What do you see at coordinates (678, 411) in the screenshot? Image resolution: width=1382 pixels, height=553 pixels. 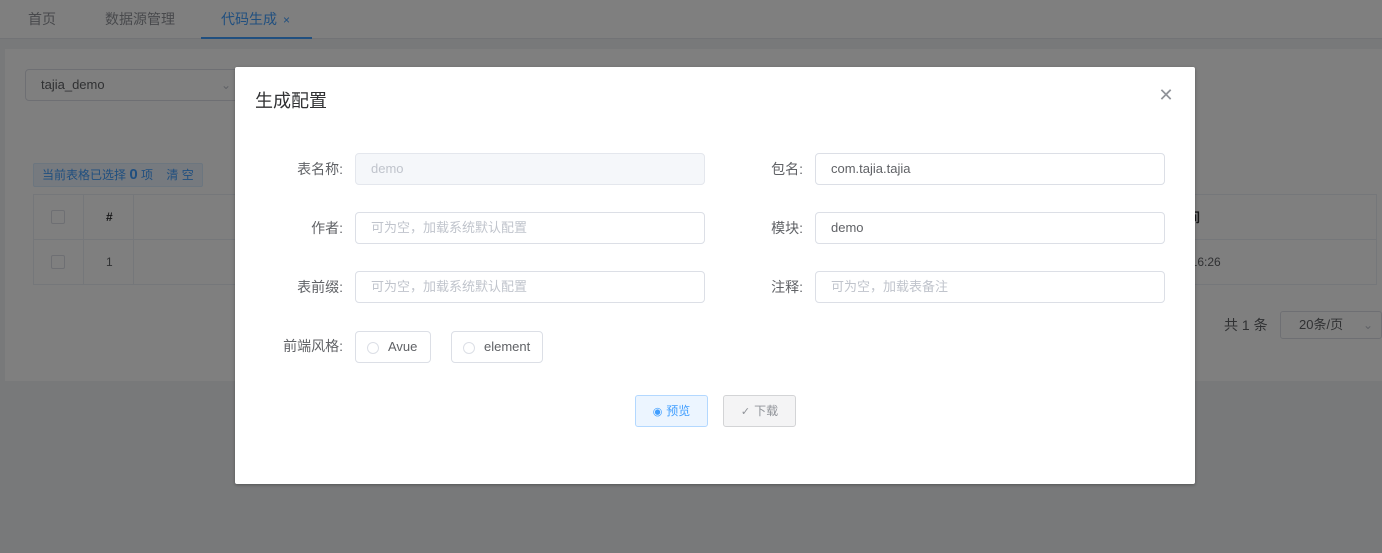 I see `preview-button-label: 预览` at bounding box center [678, 411].